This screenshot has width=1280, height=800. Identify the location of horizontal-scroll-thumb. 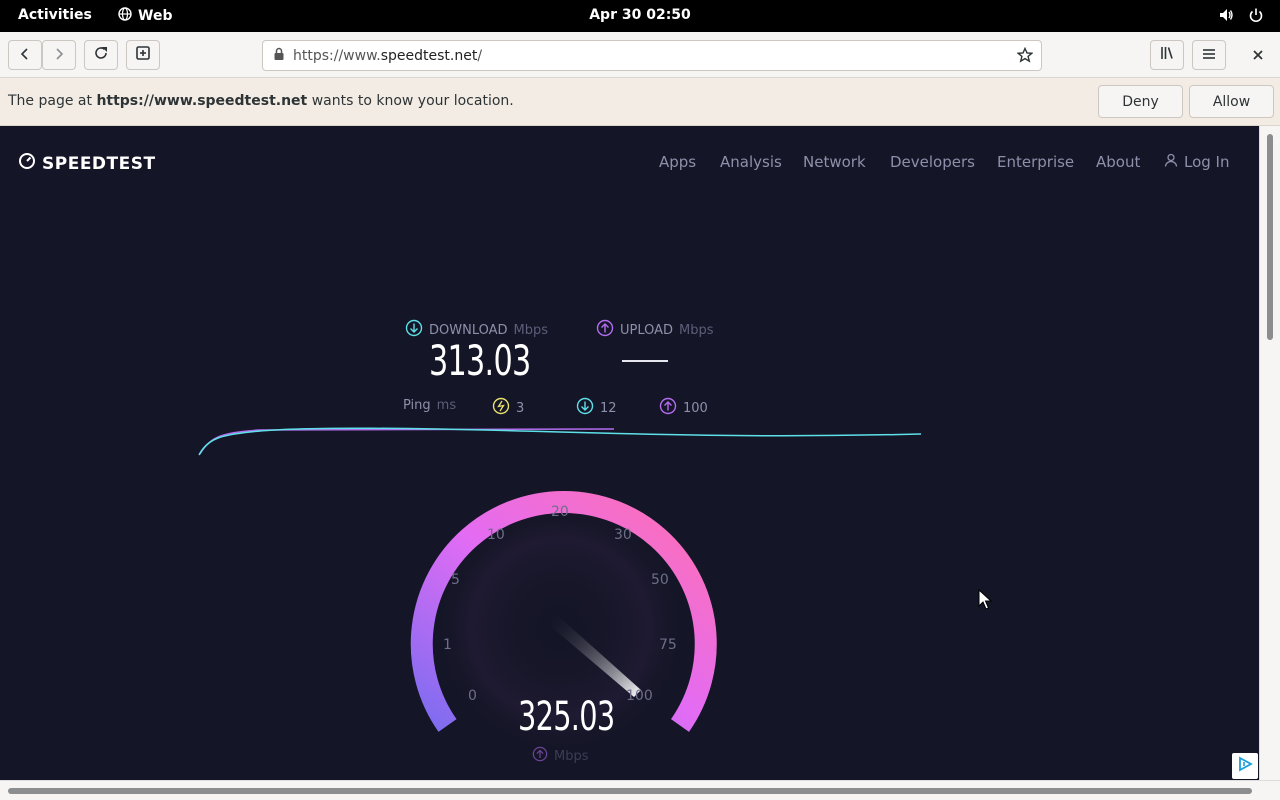
(630, 791).